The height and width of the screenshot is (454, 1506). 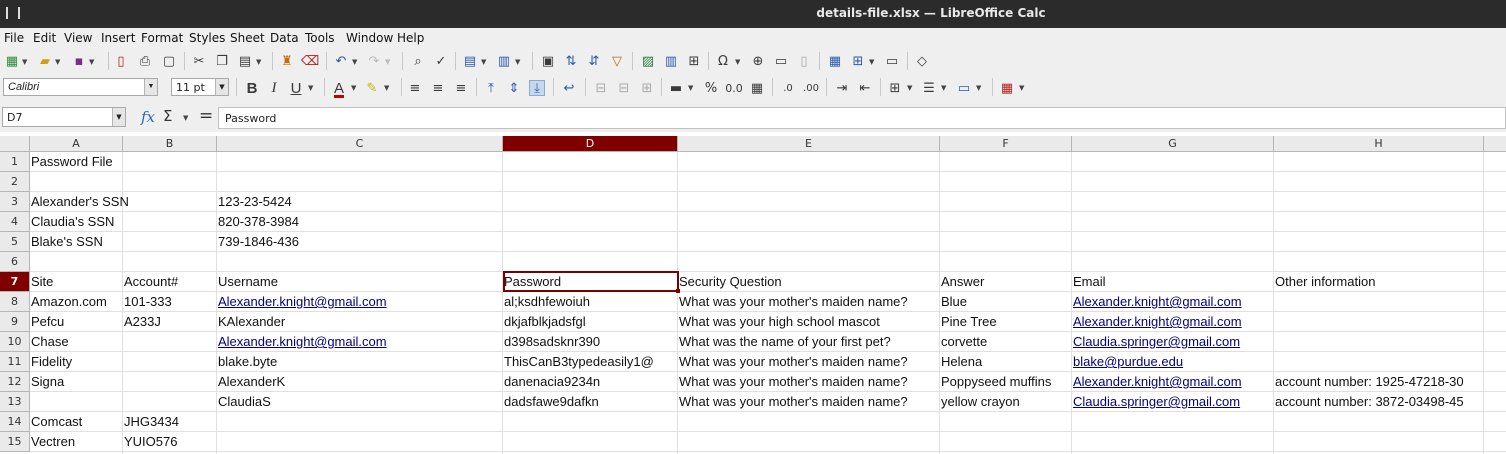 I want to click on menu-tools: Tools, so click(x=320, y=38).